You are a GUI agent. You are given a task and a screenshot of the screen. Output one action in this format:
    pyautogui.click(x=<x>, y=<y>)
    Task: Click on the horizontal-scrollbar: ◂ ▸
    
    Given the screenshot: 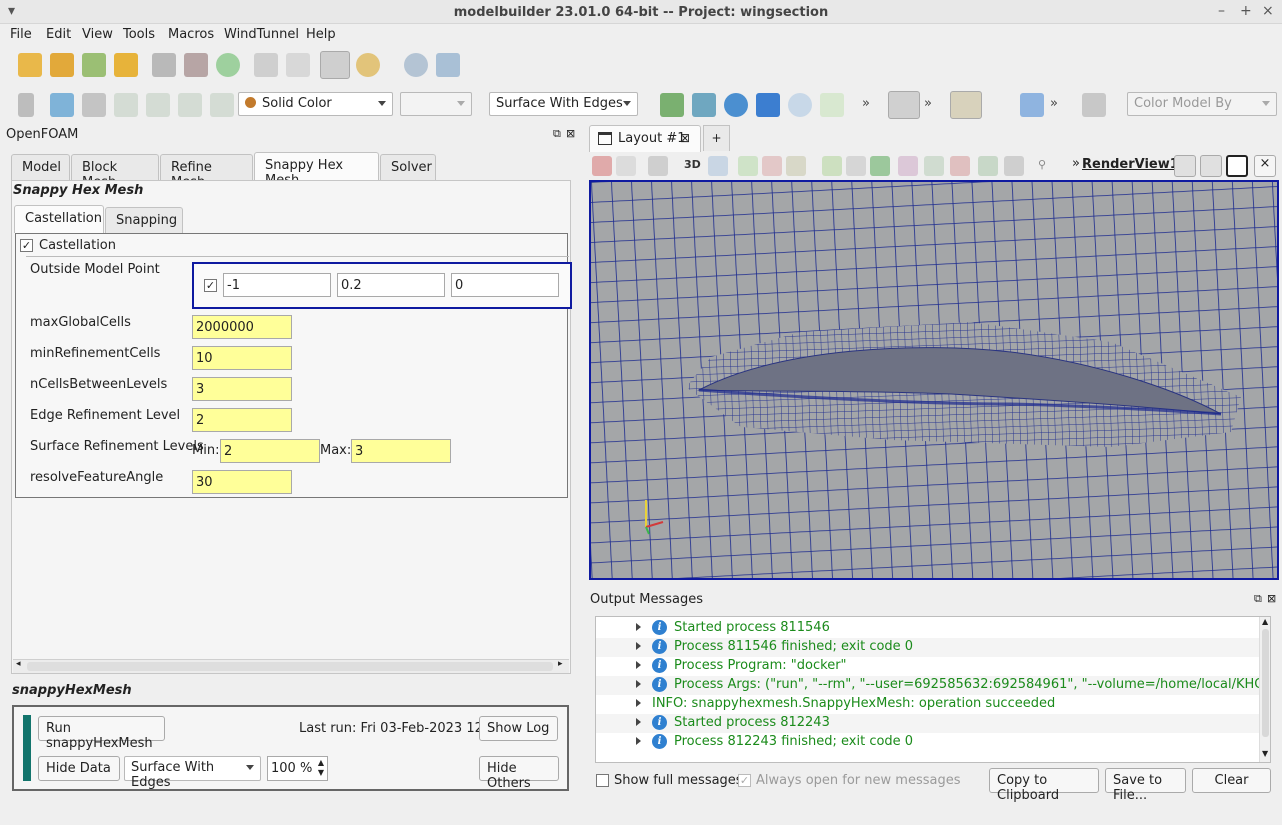 What is the action you would take?
    pyautogui.click(x=291, y=666)
    